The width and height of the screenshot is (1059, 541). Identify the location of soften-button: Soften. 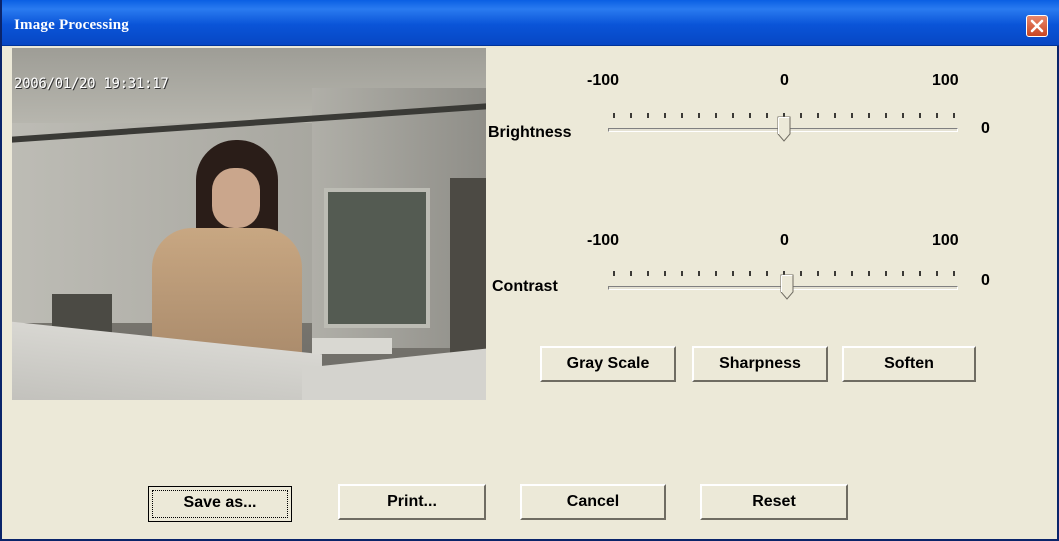
(909, 364).